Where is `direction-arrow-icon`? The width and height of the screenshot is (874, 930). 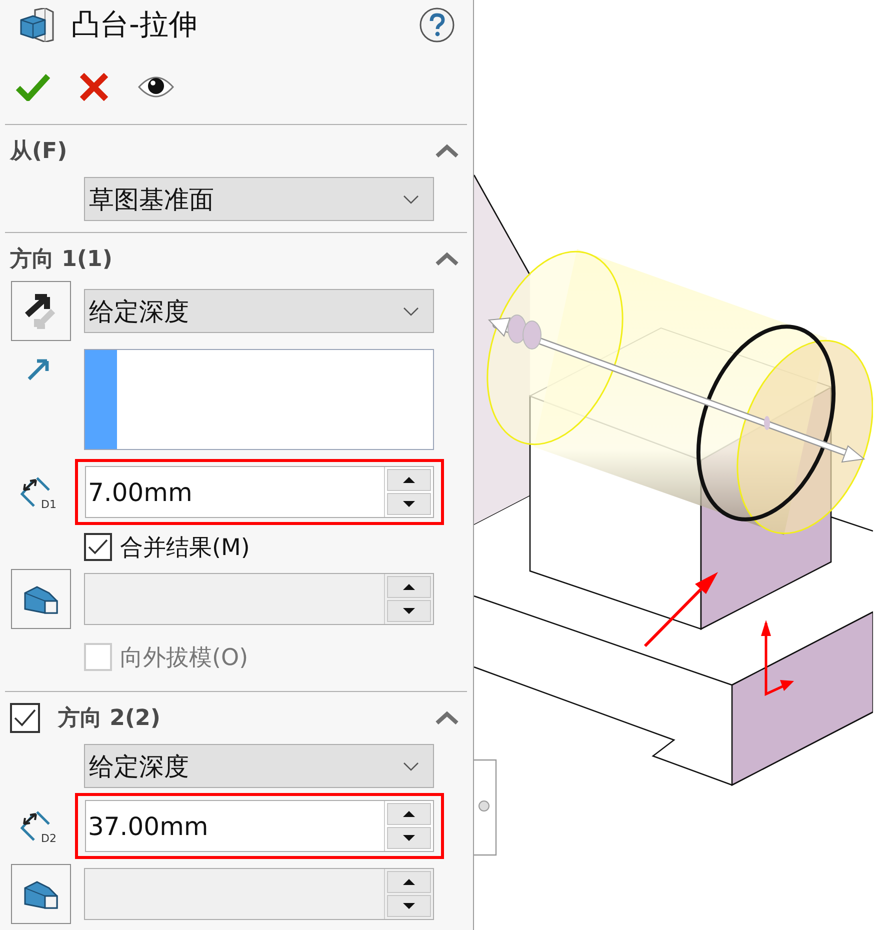
direction-arrow-icon is located at coordinates (39, 369).